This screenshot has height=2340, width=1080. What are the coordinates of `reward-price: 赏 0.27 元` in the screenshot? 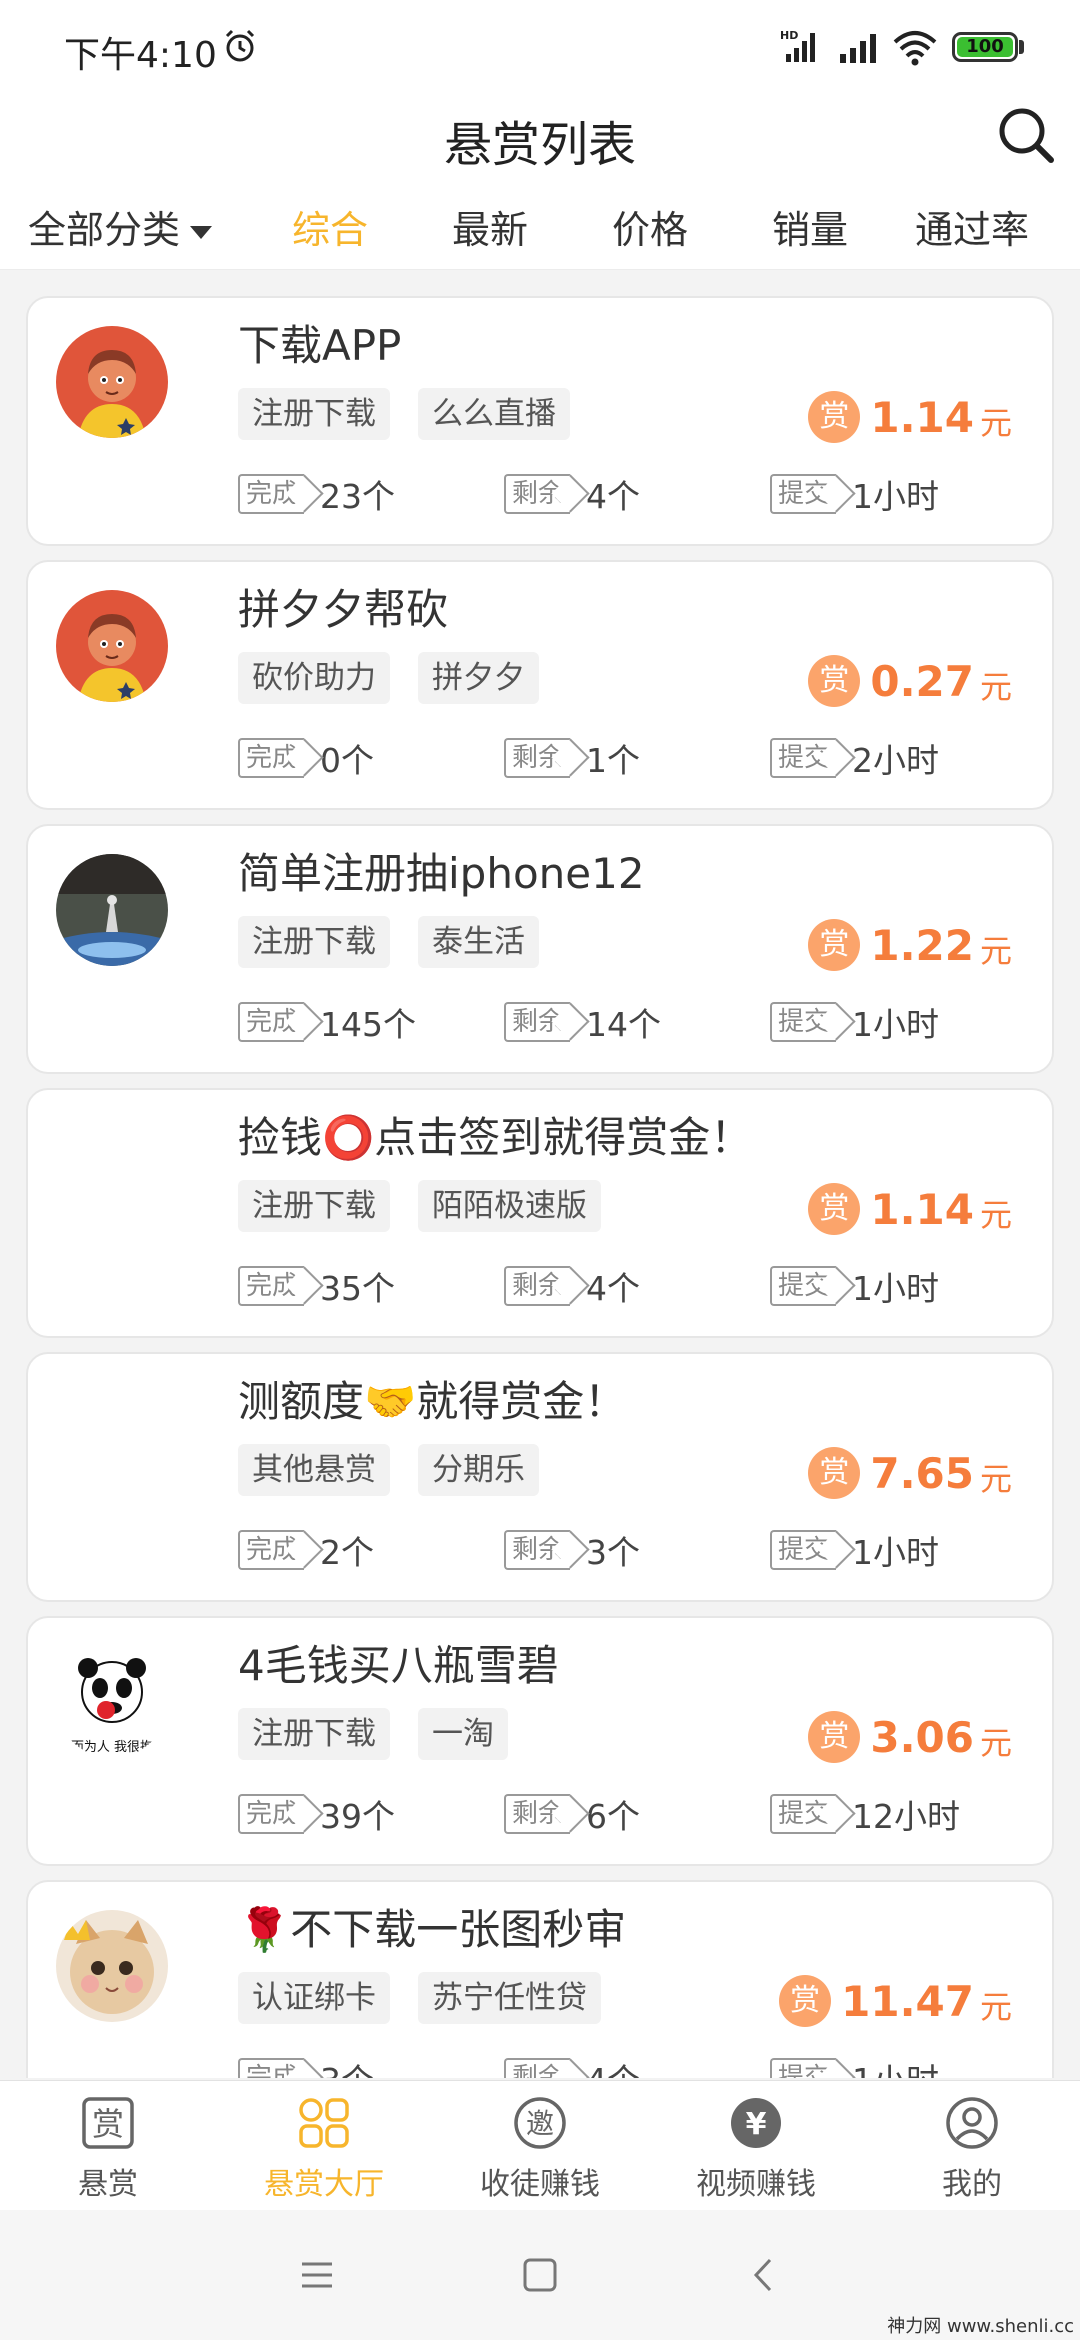 It's located at (910, 681).